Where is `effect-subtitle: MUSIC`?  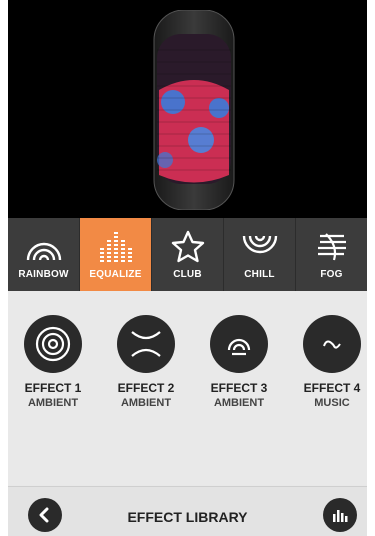 effect-subtitle: MUSIC is located at coordinates (332, 403).